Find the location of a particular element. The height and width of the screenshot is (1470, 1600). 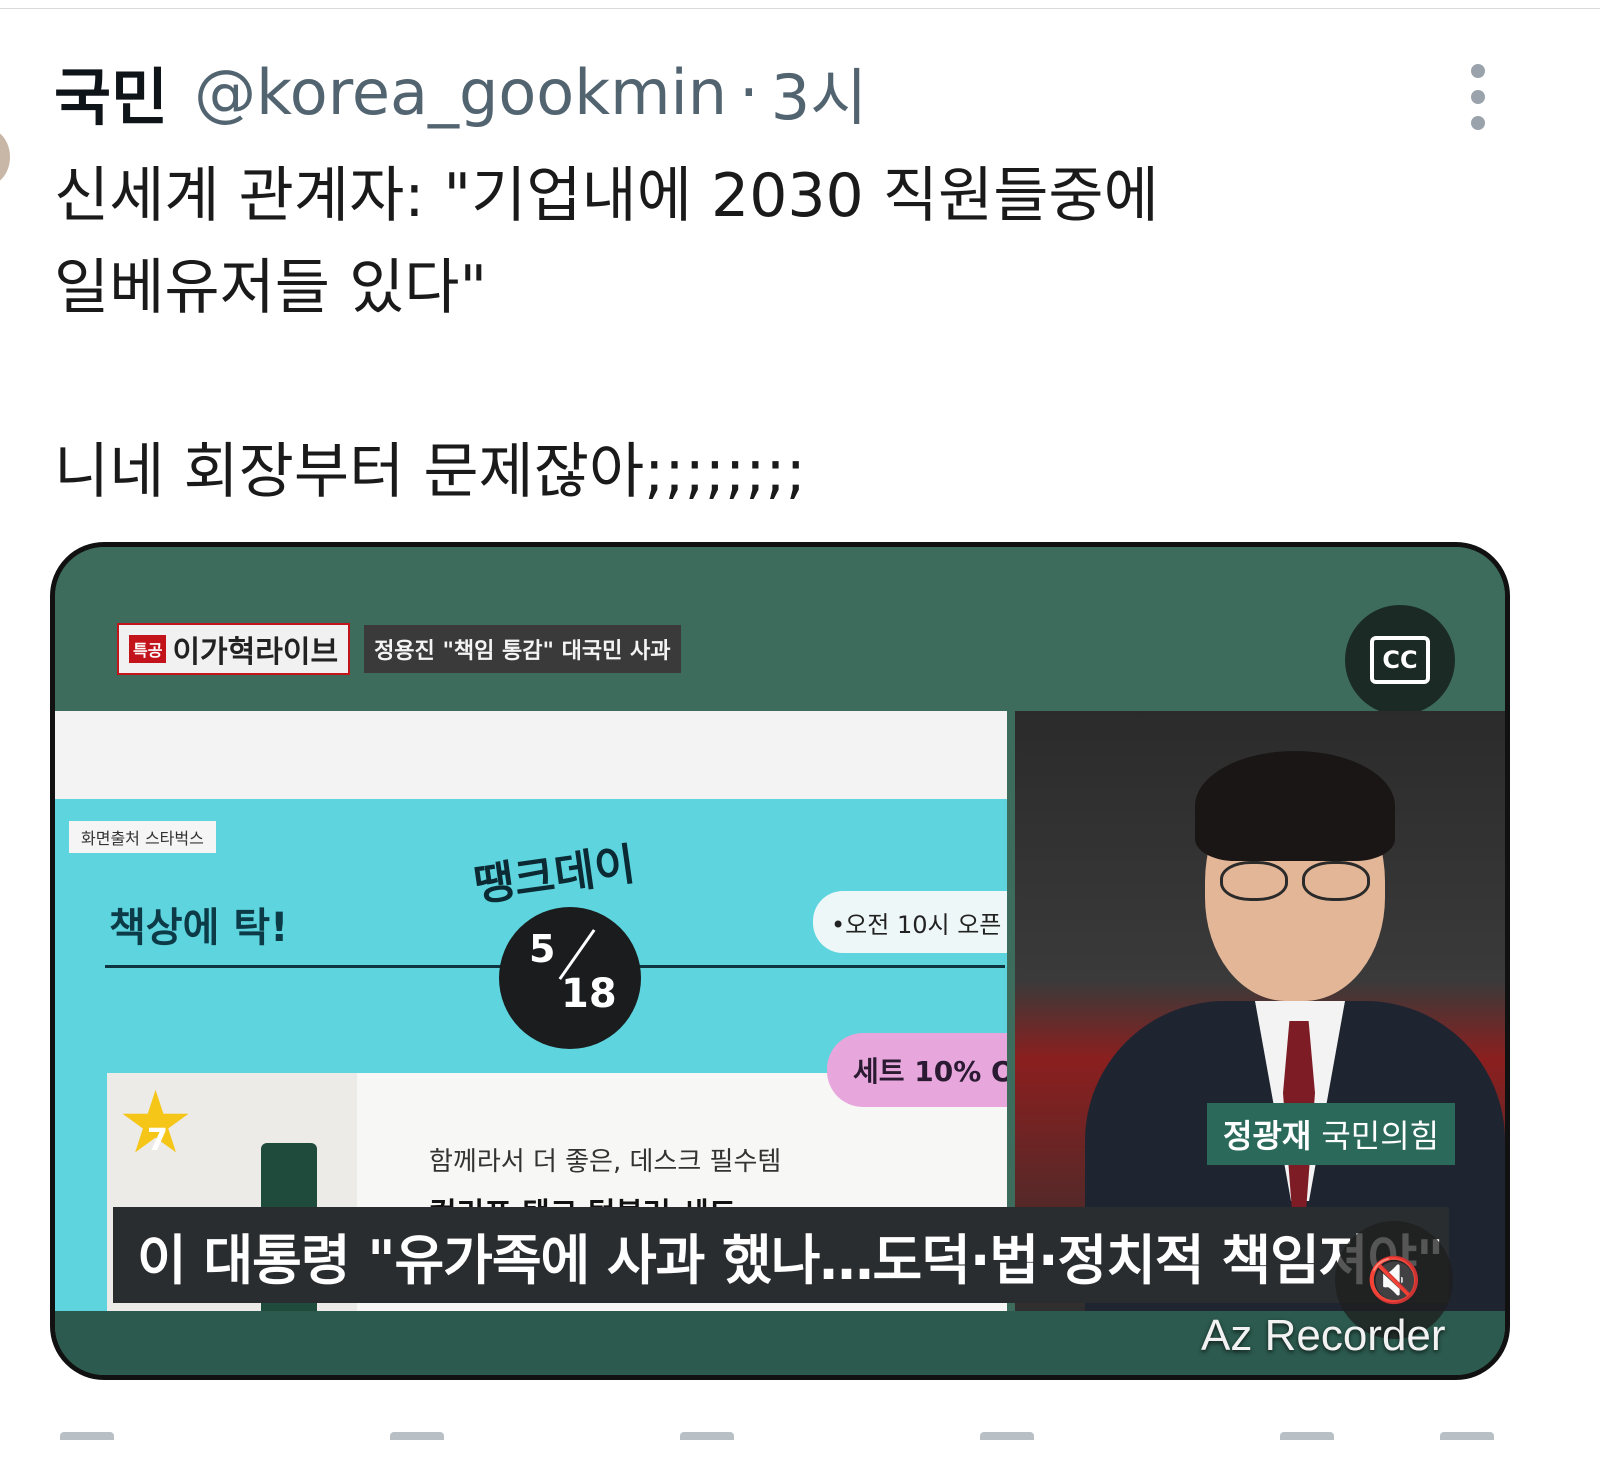

speaker-name: 정광재 is located at coordinates (1267, 1136).